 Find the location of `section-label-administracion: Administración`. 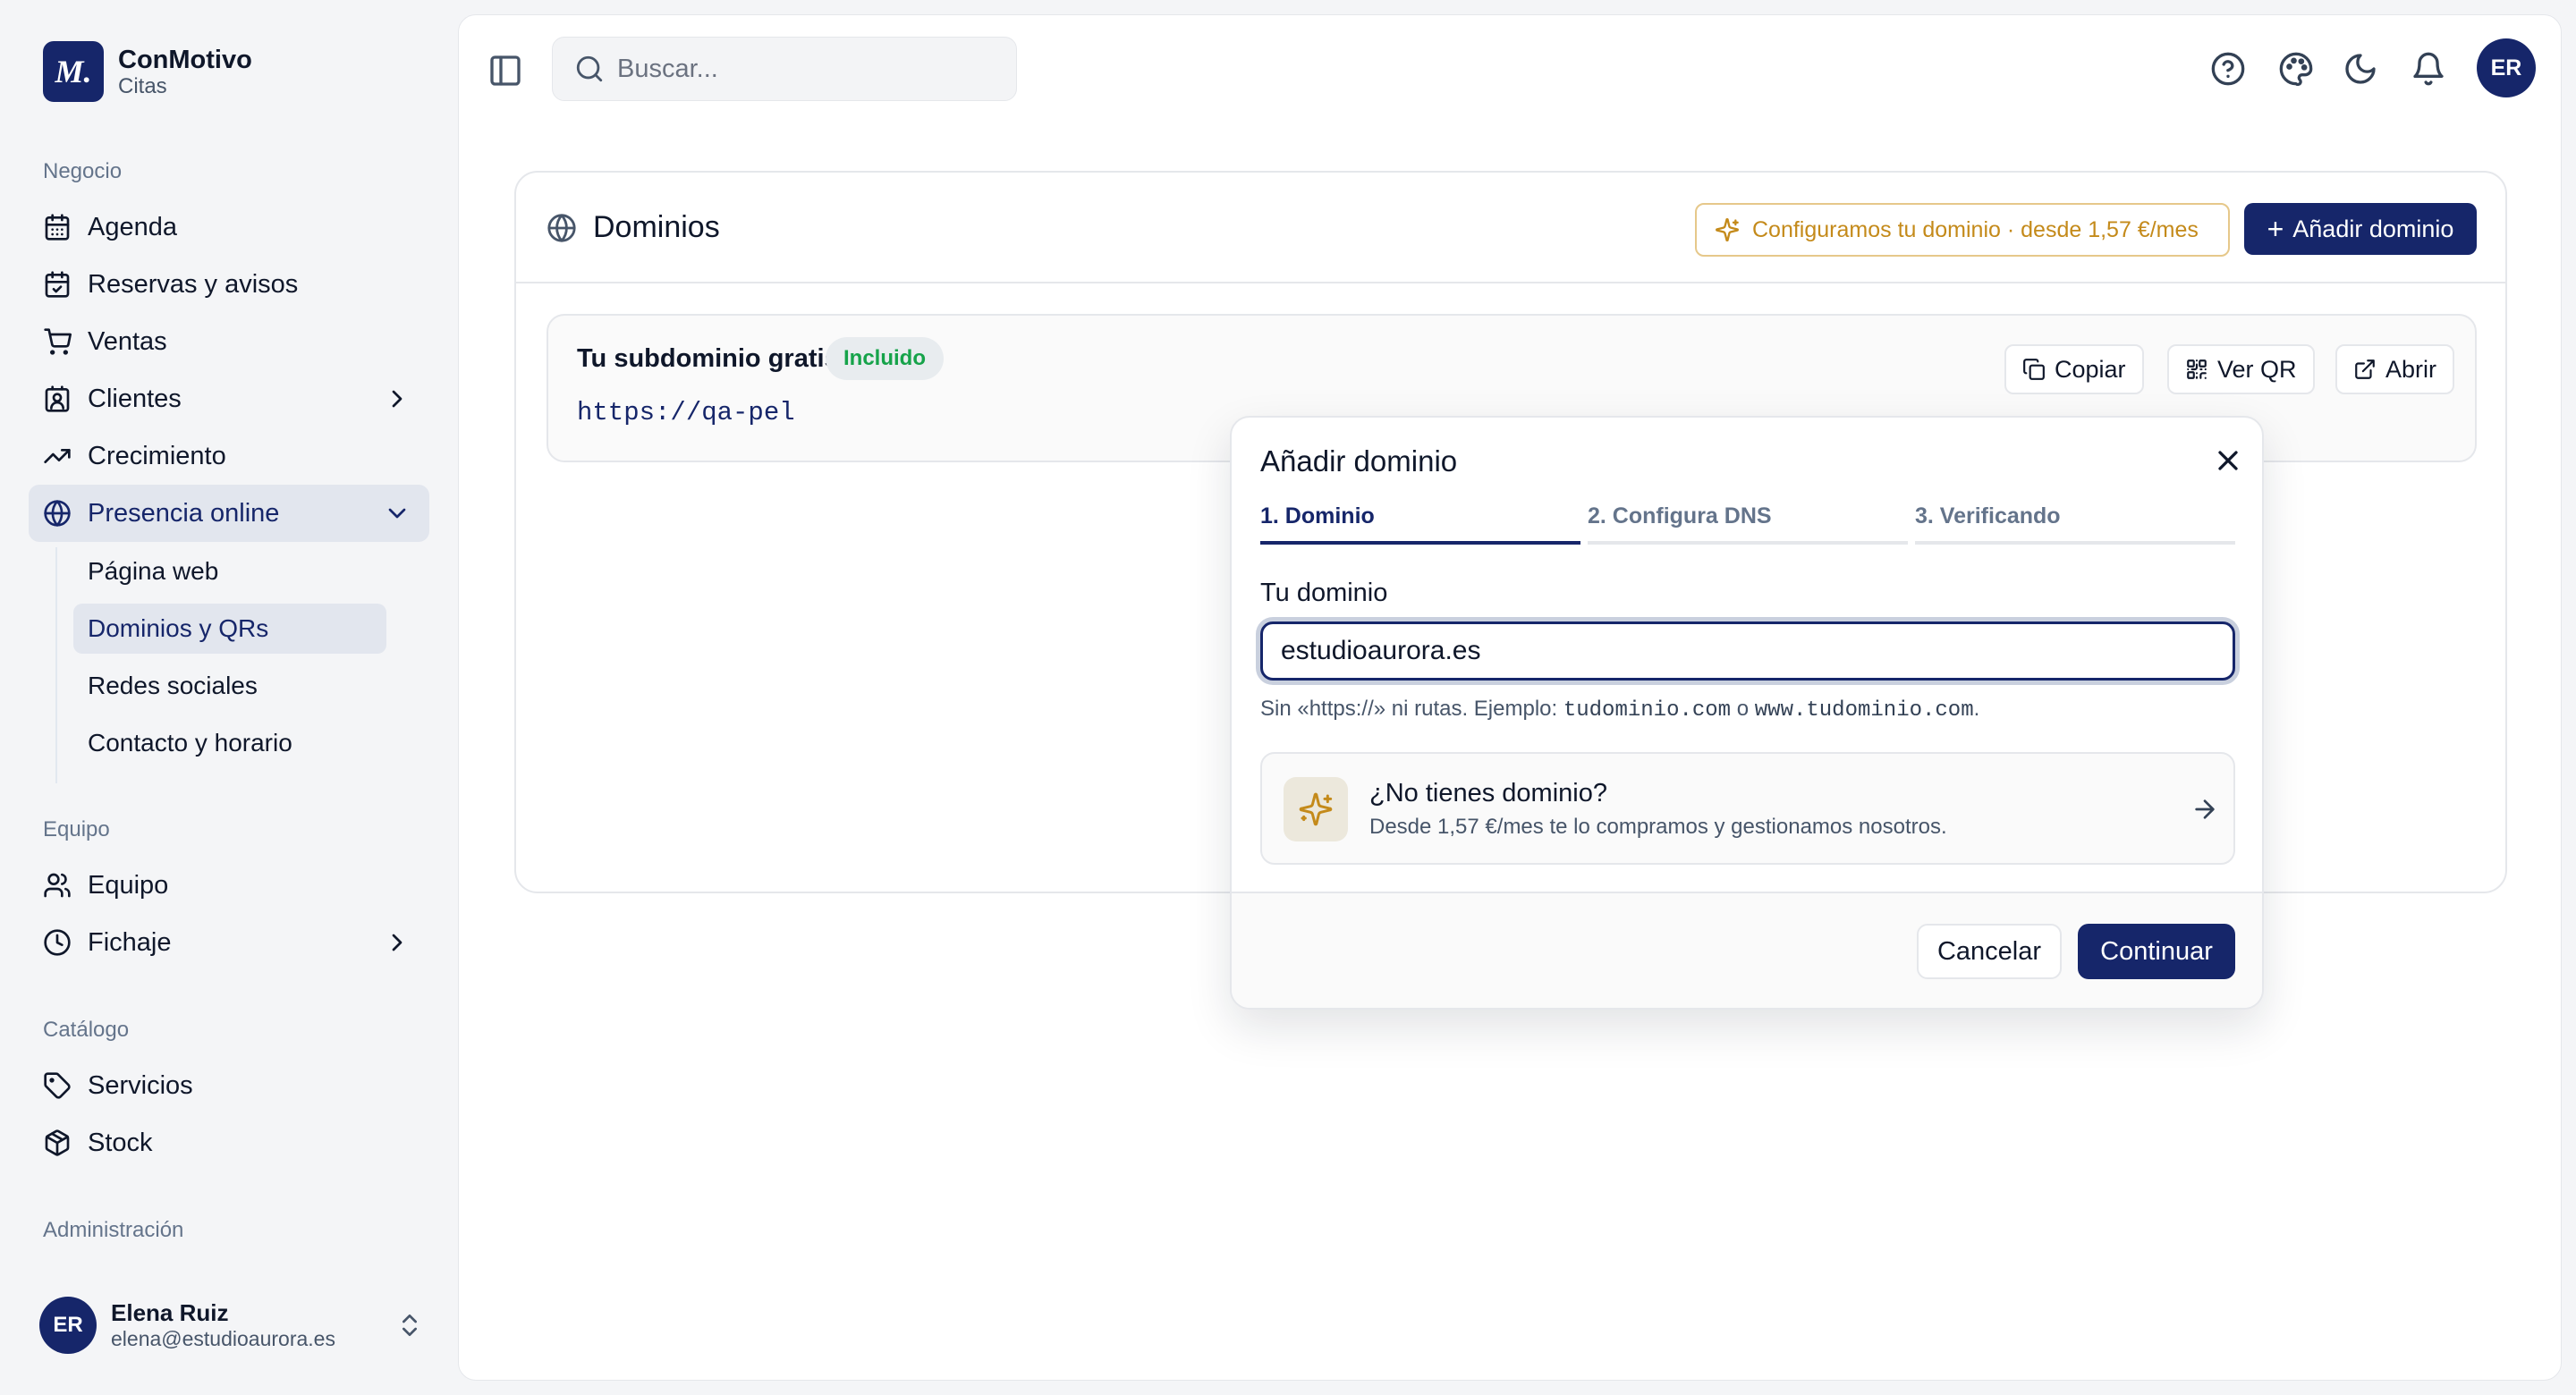

section-label-administracion: Administración is located at coordinates (113, 1230).